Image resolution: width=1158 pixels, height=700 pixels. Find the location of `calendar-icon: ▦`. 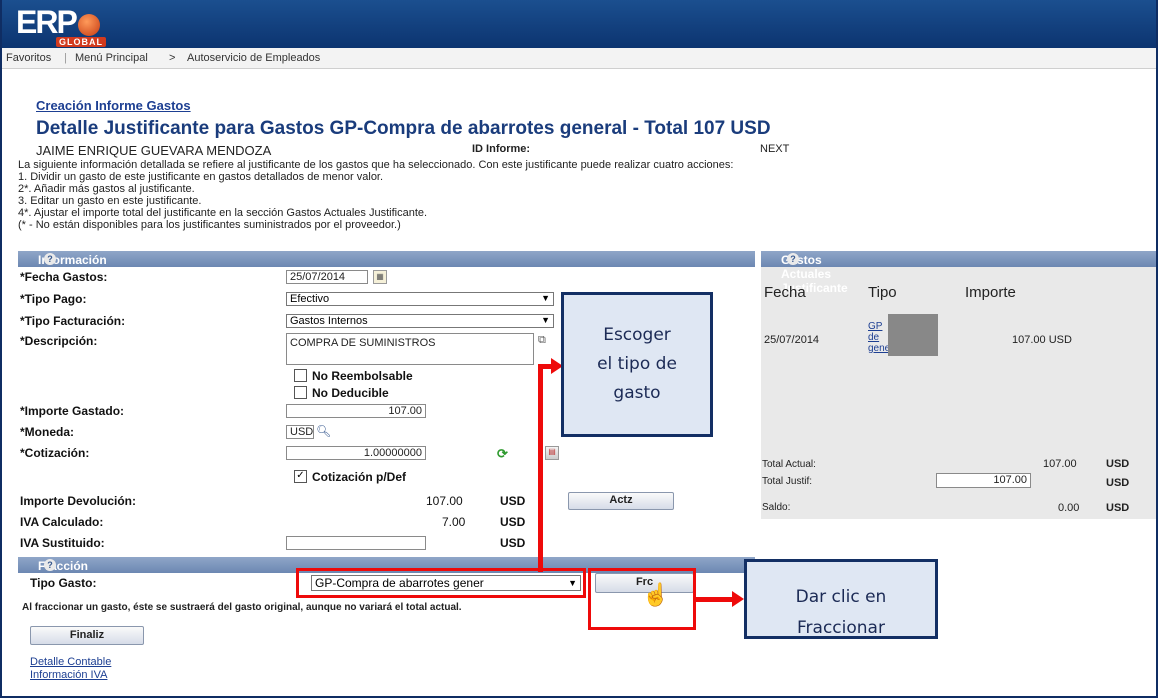

calendar-icon: ▦ is located at coordinates (380, 277).